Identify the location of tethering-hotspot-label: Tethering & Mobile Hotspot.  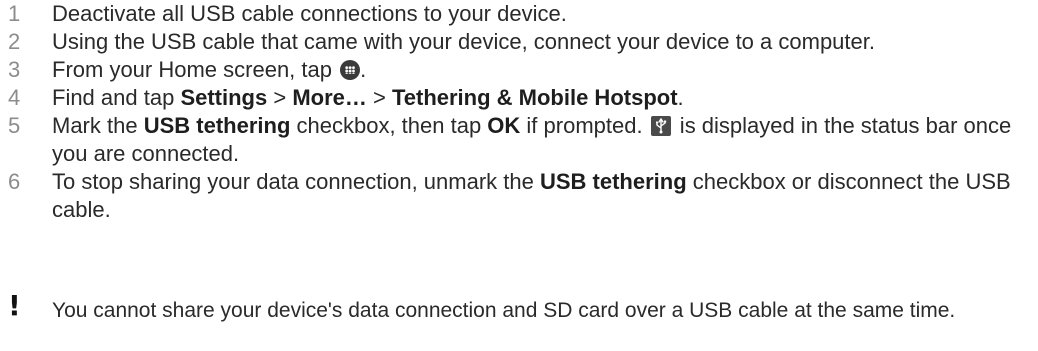
(534, 97).